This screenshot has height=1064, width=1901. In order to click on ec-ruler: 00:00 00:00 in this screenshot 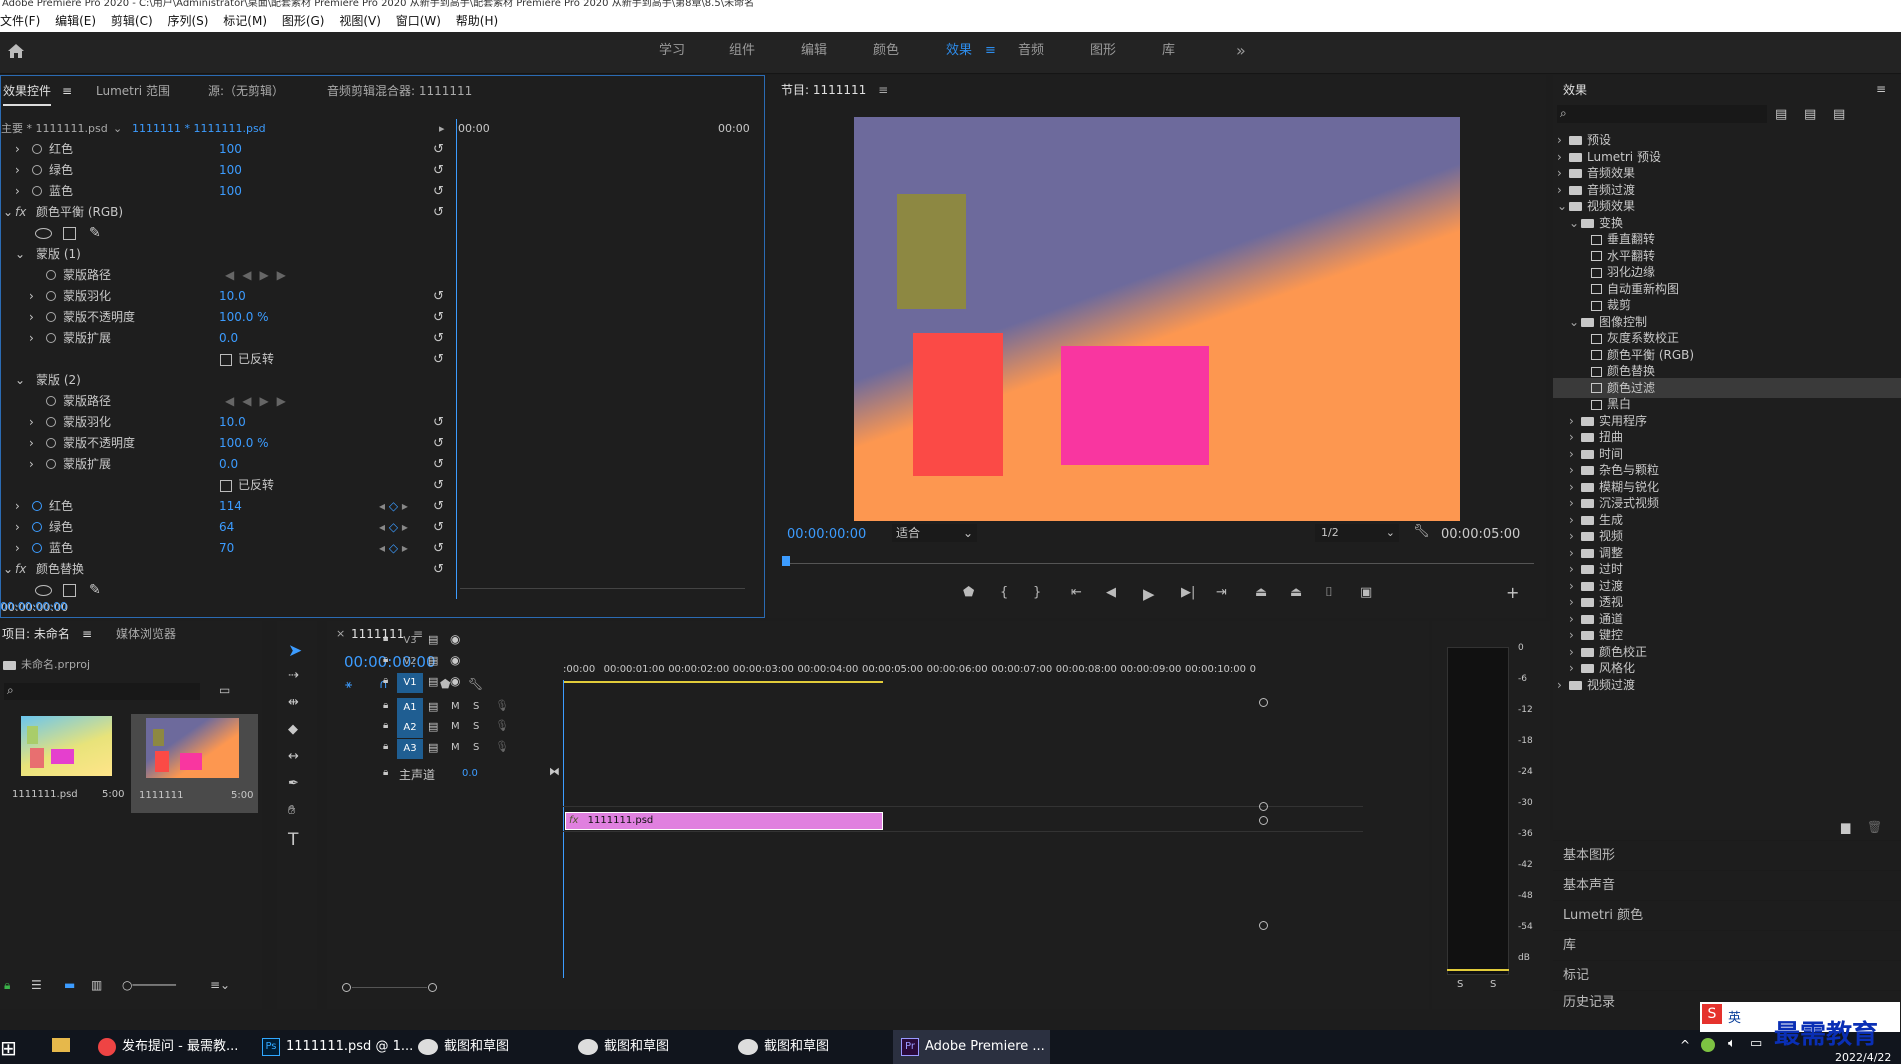, I will do `click(606, 129)`.